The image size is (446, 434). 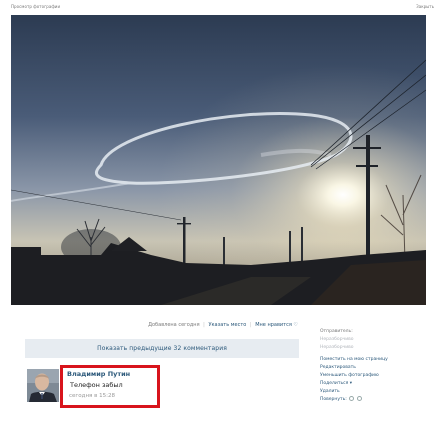 I want to click on rotate-left-icon, so click(x=352, y=398).